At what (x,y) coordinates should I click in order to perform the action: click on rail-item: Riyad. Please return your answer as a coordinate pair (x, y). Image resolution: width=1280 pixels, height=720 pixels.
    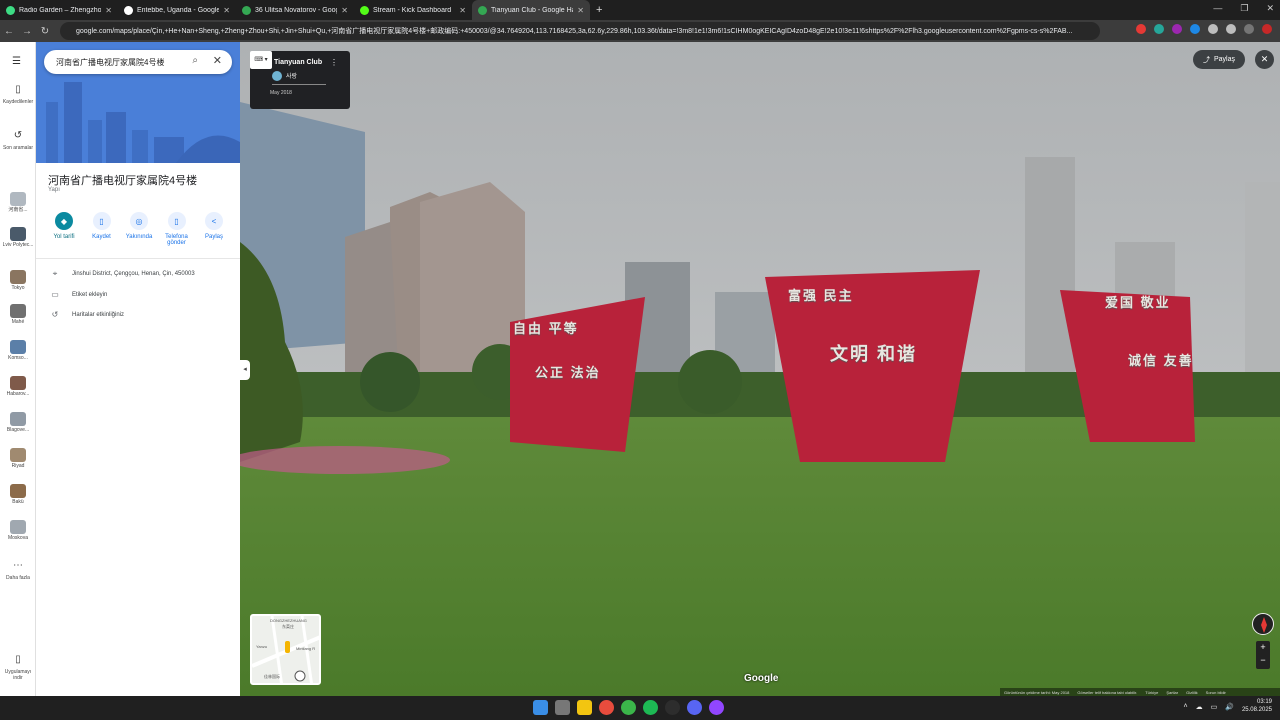
    Looking at the image, I should click on (18, 459).